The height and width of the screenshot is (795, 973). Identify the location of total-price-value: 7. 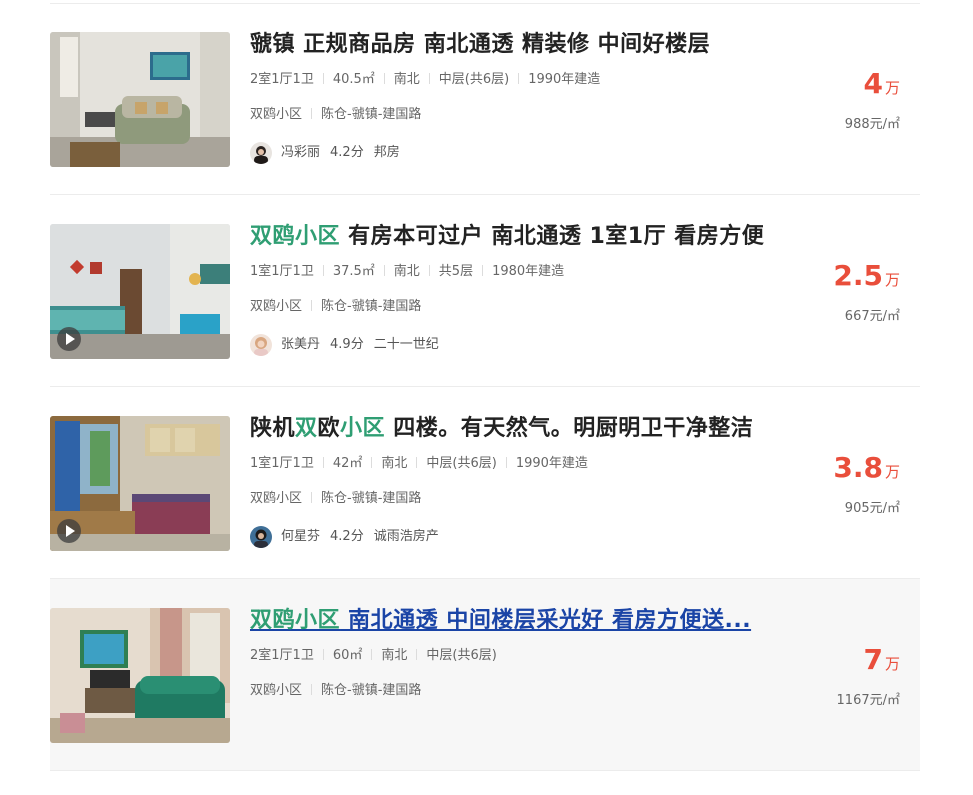
(873, 659).